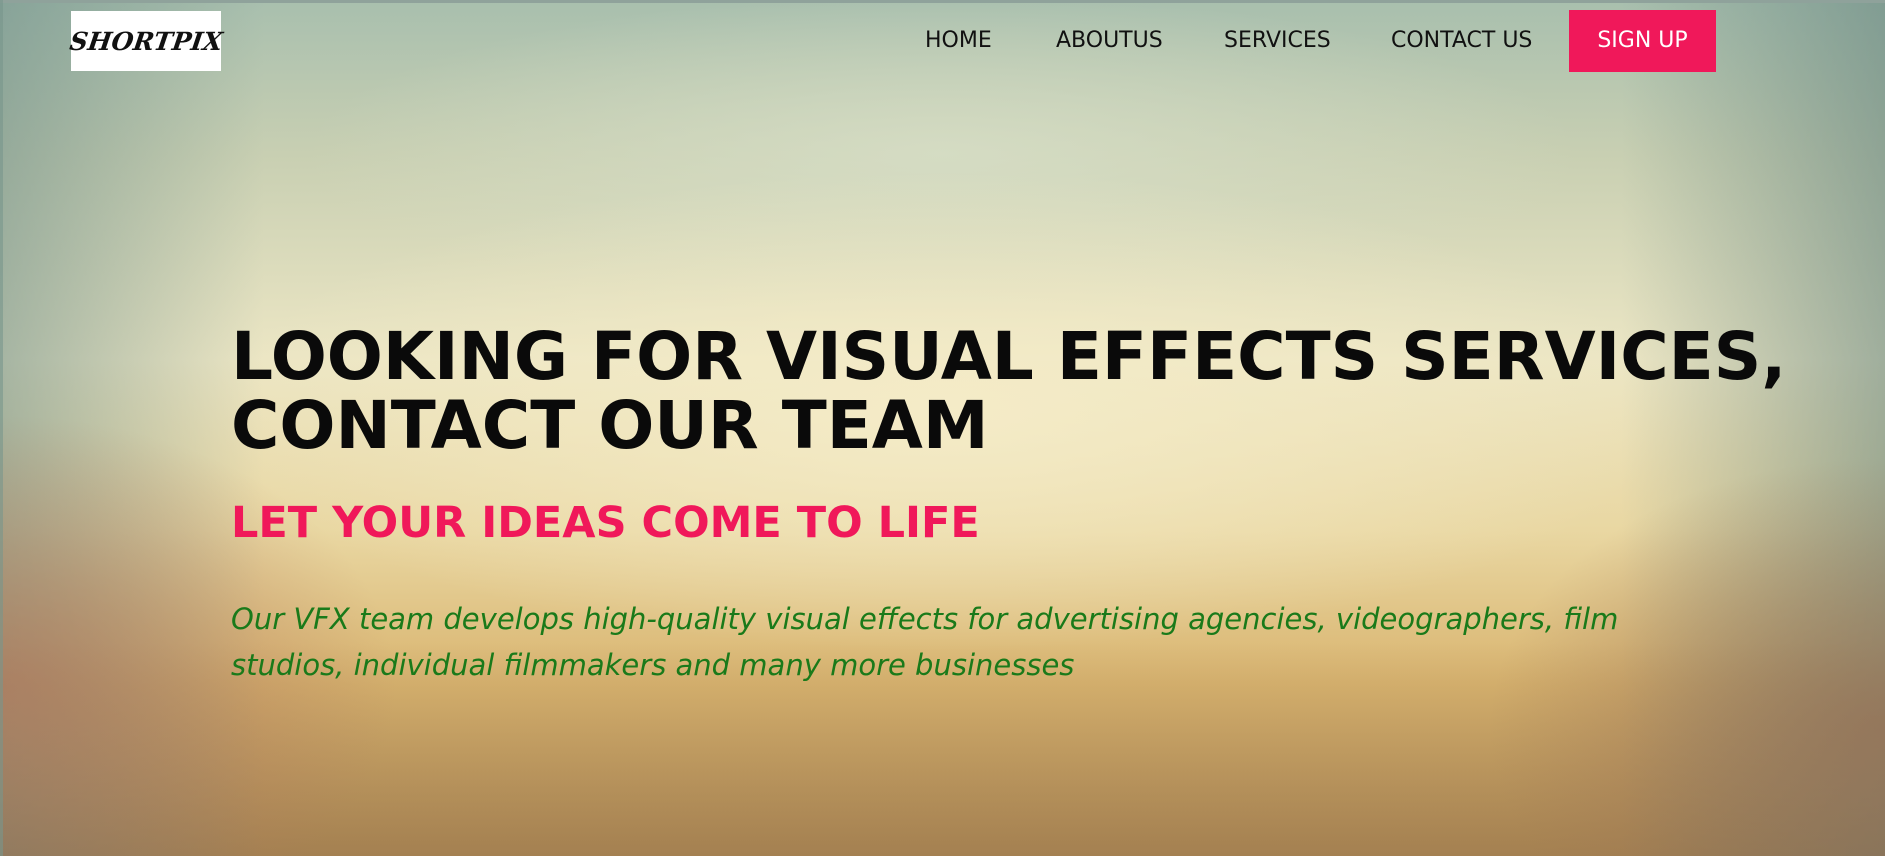  I want to click on nav-about-link: ABOUTUS, so click(1109, 41).